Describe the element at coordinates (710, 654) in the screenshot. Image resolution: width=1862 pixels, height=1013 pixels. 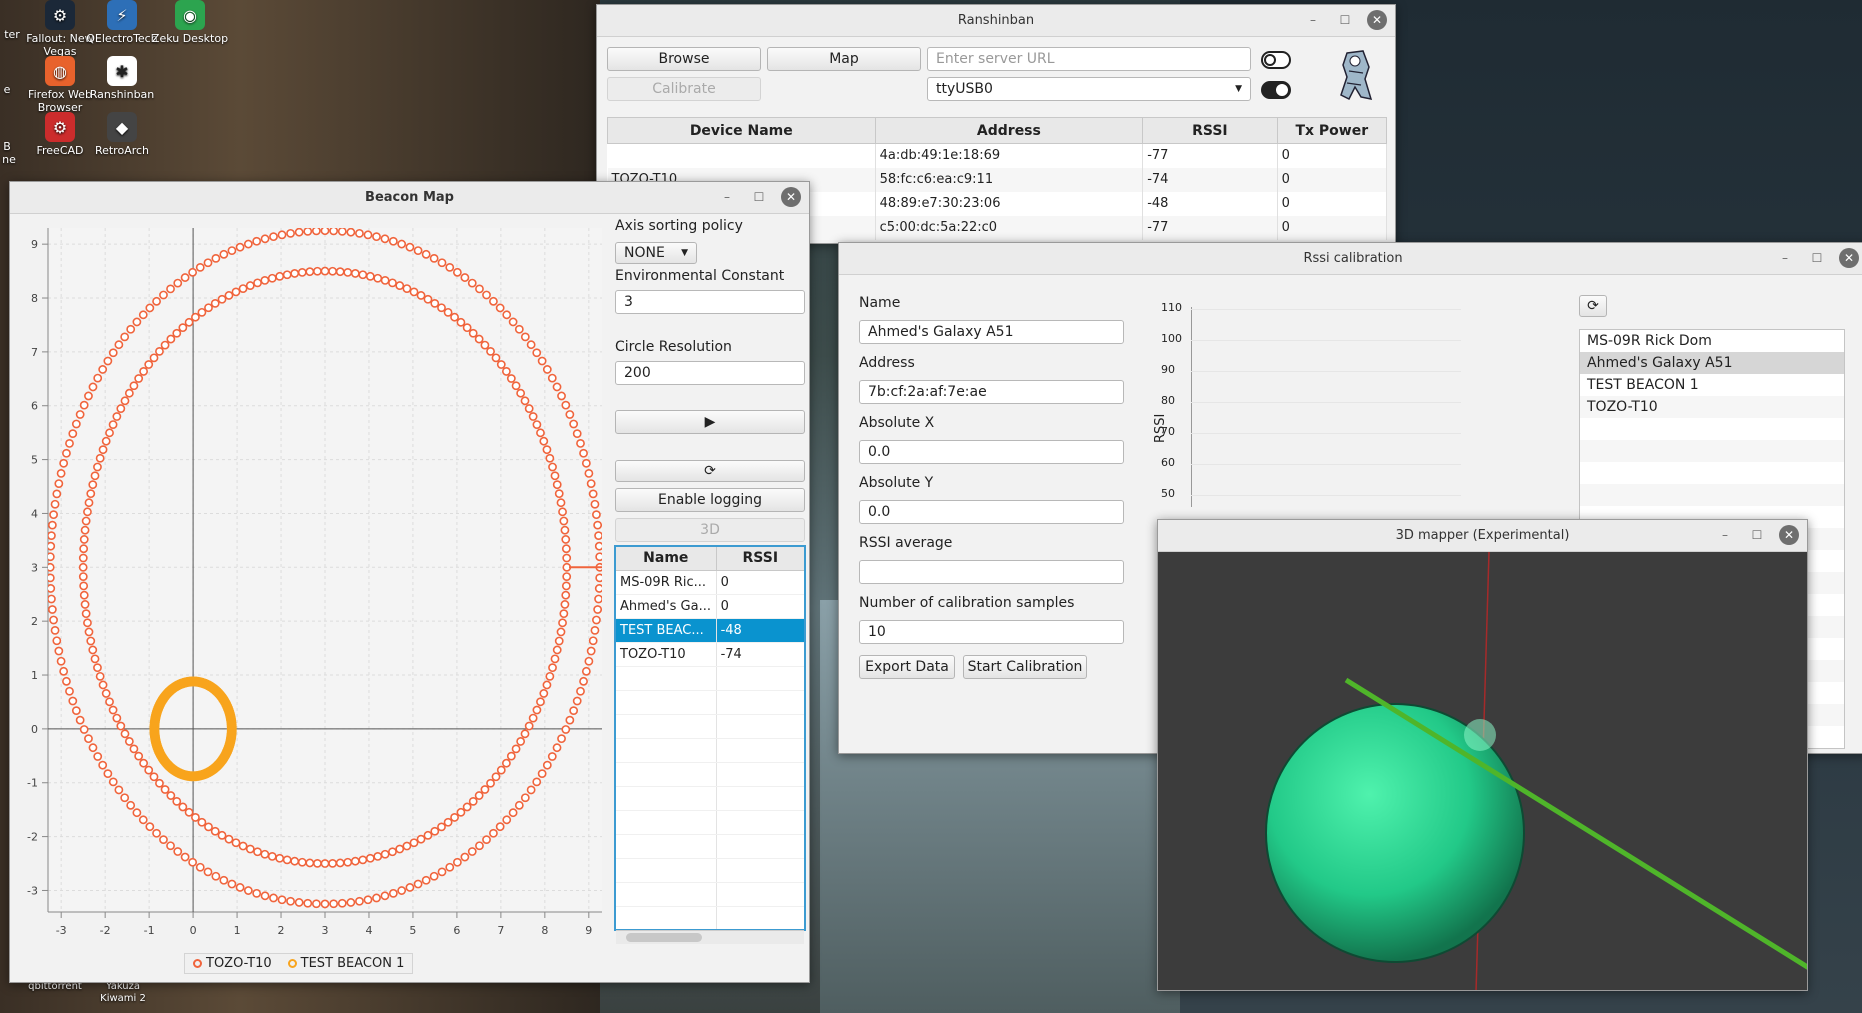
I see `table-row: TOZO-T10 -74` at that location.